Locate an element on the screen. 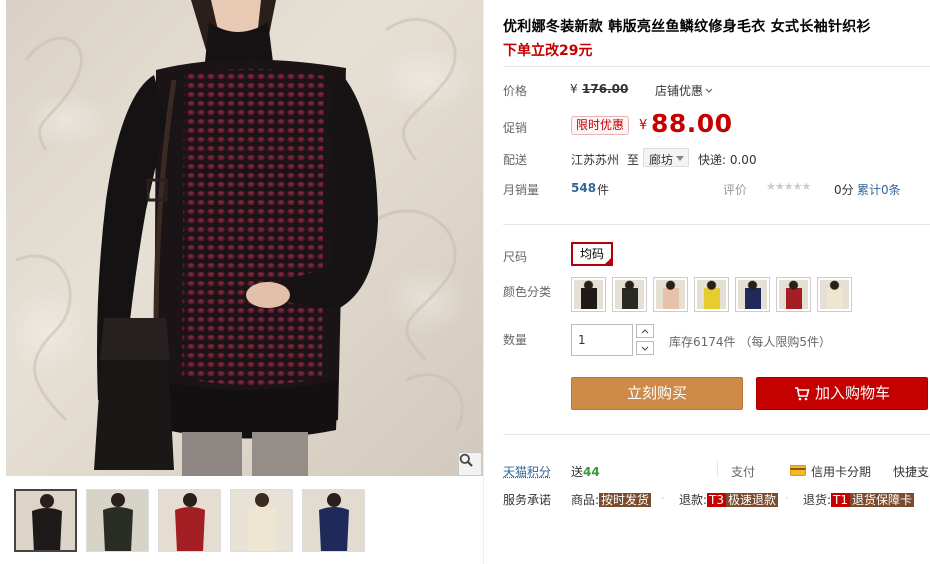 The height and width of the screenshot is (564, 930). thumbnail-strip is located at coordinates (189, 520).